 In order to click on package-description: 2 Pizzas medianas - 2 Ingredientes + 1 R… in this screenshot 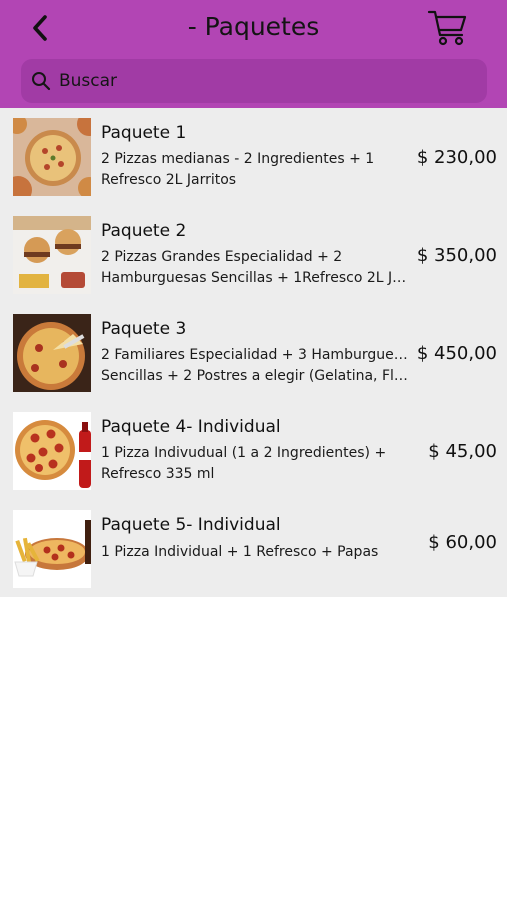, I will do `click(257, 170)`.